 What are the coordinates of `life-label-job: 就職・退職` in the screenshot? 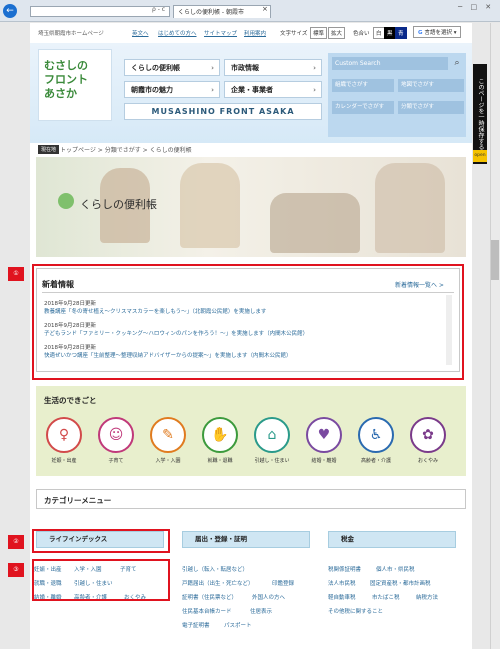 It's located at (220, 460).